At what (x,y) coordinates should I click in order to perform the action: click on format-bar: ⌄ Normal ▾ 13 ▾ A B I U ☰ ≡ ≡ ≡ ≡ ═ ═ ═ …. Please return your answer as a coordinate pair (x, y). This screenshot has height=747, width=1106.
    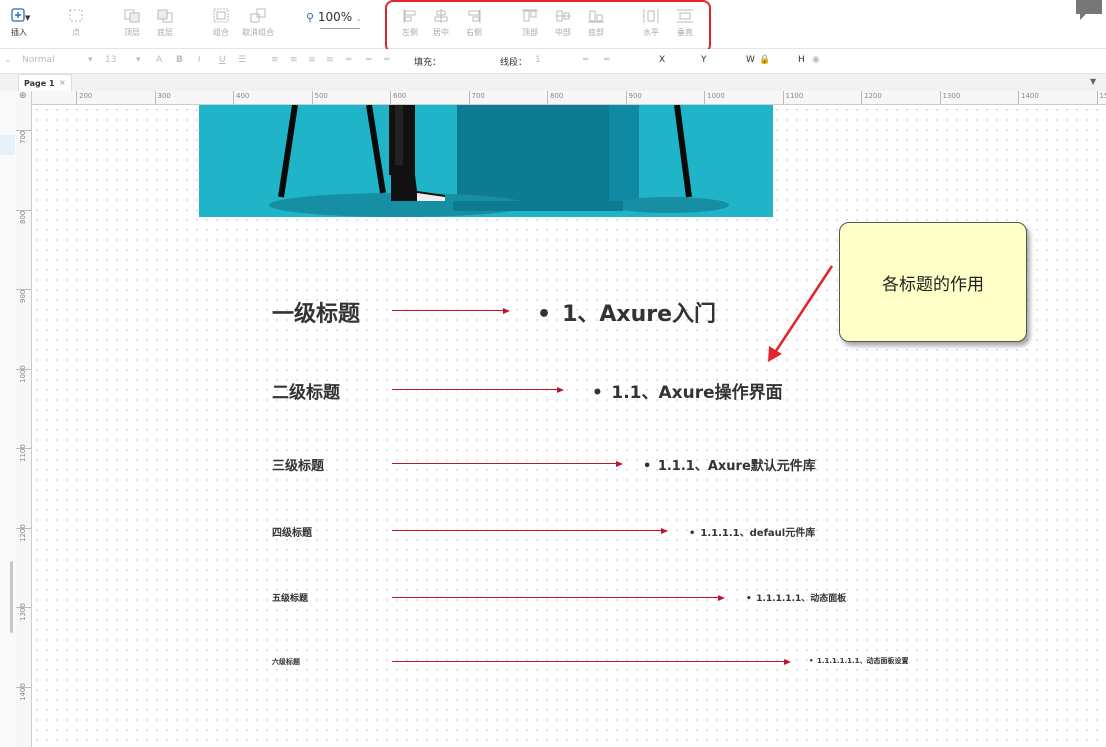
    Looking at the image, I should click on (553, 83).